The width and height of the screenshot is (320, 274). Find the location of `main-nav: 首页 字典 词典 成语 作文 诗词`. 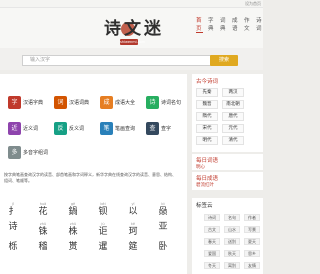

main-nav: 首页 字典 词典 成语 作文 诗词 is located at coordinates (229, 24).